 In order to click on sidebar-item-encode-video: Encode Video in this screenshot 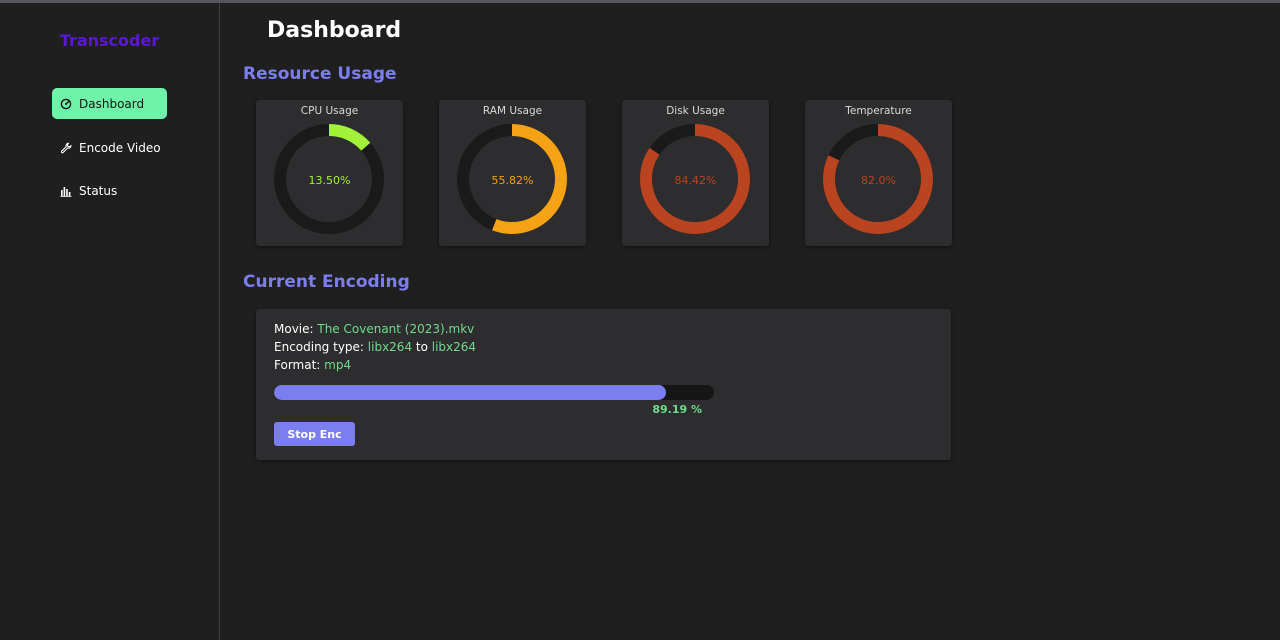, I will do `click(109, 147)`.